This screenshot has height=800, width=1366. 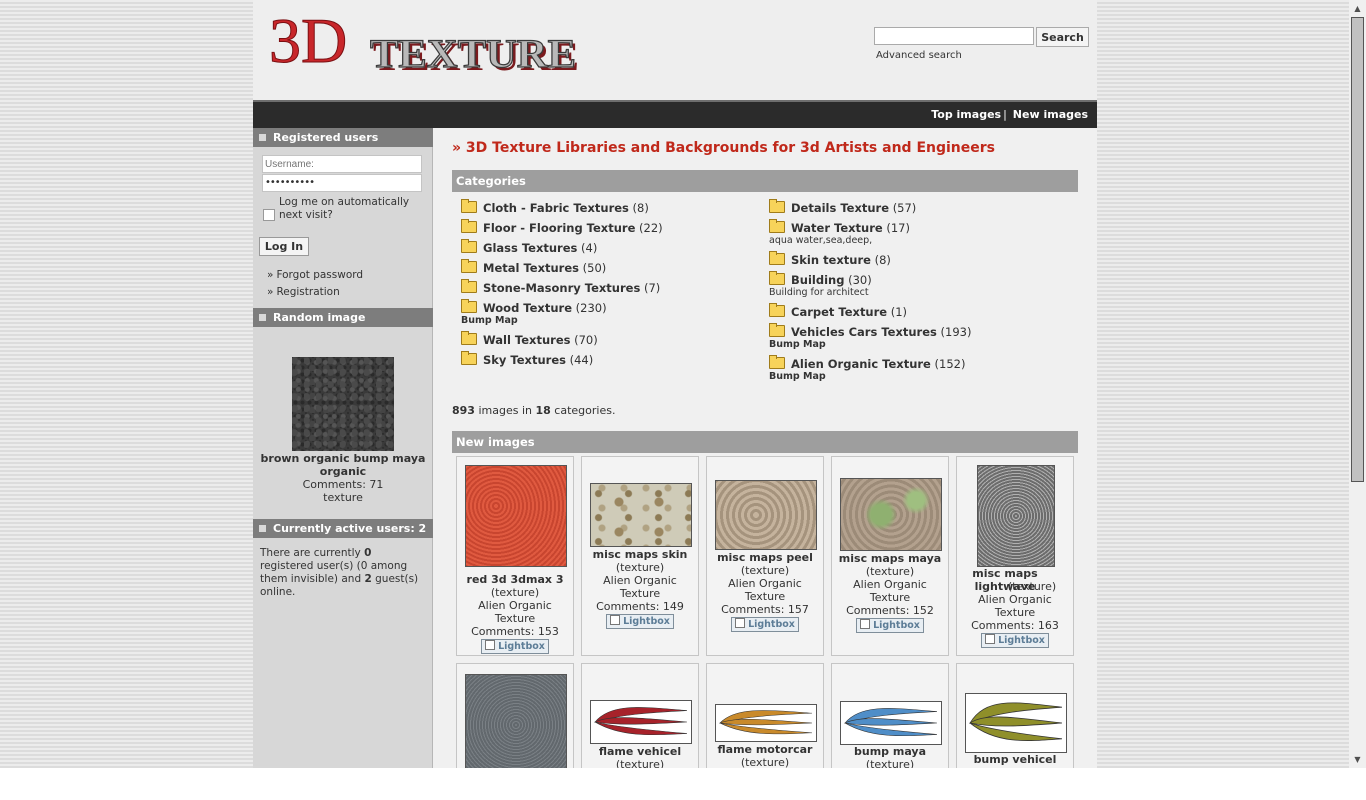 I want to click on category-item: Building (30), so click(x=820, y=279).